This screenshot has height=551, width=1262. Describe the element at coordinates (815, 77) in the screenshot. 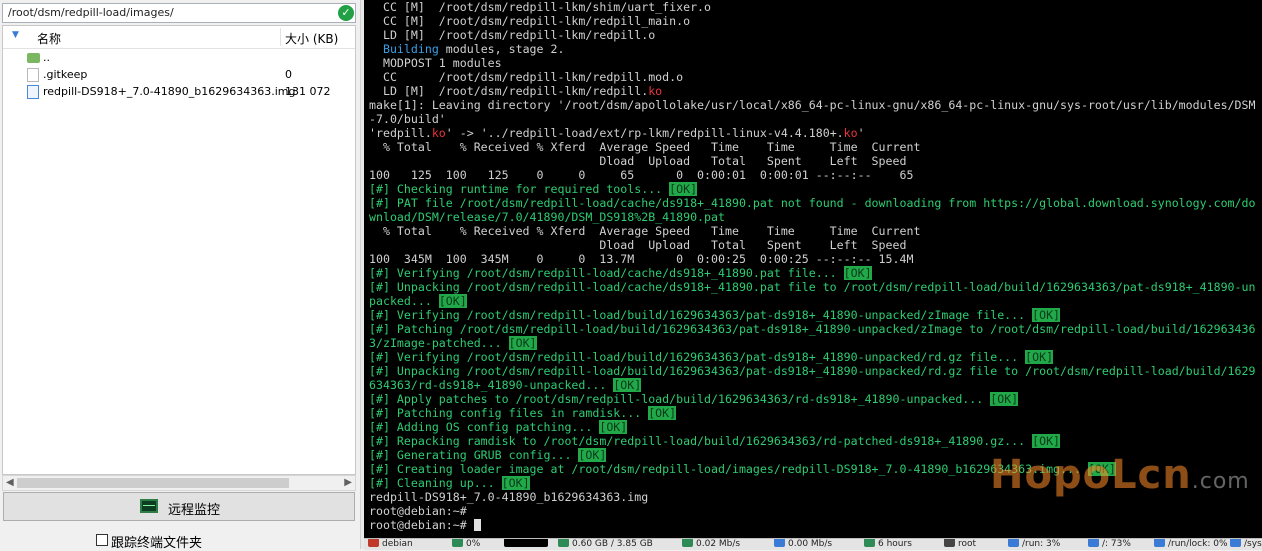

I see `terminal-line: CC /root/dsm/redpill-lkm/redpill.mod.o` at that location.